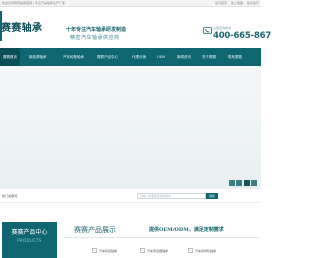 The width and height of the screenshot is (320, 258). What do you see at coordinates (205, 251) in the screenshot?
I see `product-label: 汽车张紧轮轴承` at bounding box center [205, 251].